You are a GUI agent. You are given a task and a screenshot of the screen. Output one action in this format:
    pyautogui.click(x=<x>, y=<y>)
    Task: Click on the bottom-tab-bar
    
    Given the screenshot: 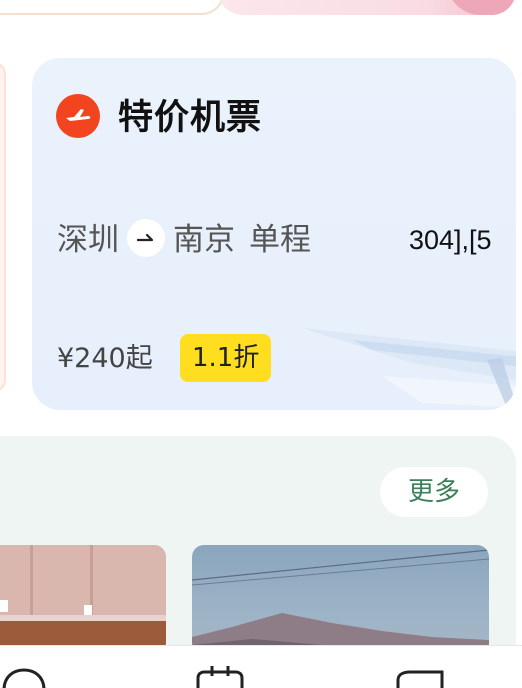 What is the action you would take?
    pyautogui.click(x=261, y=666)
    